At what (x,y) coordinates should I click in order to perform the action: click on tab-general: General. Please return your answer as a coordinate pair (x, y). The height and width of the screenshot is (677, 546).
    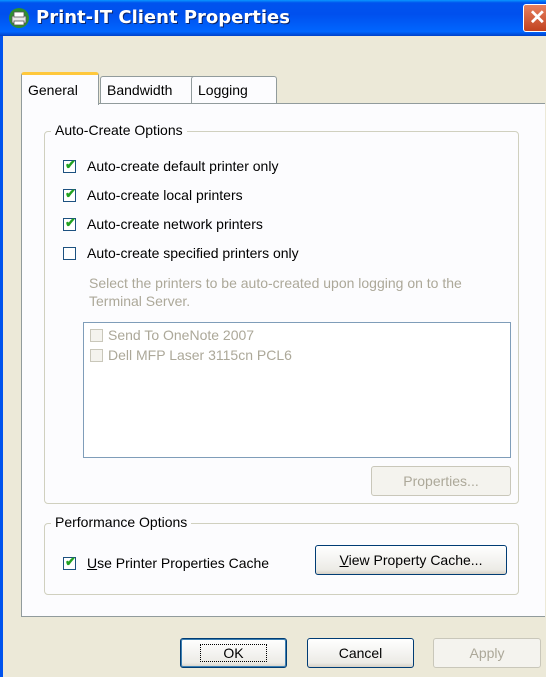
    Looking at the image, I should click on (60, 88).